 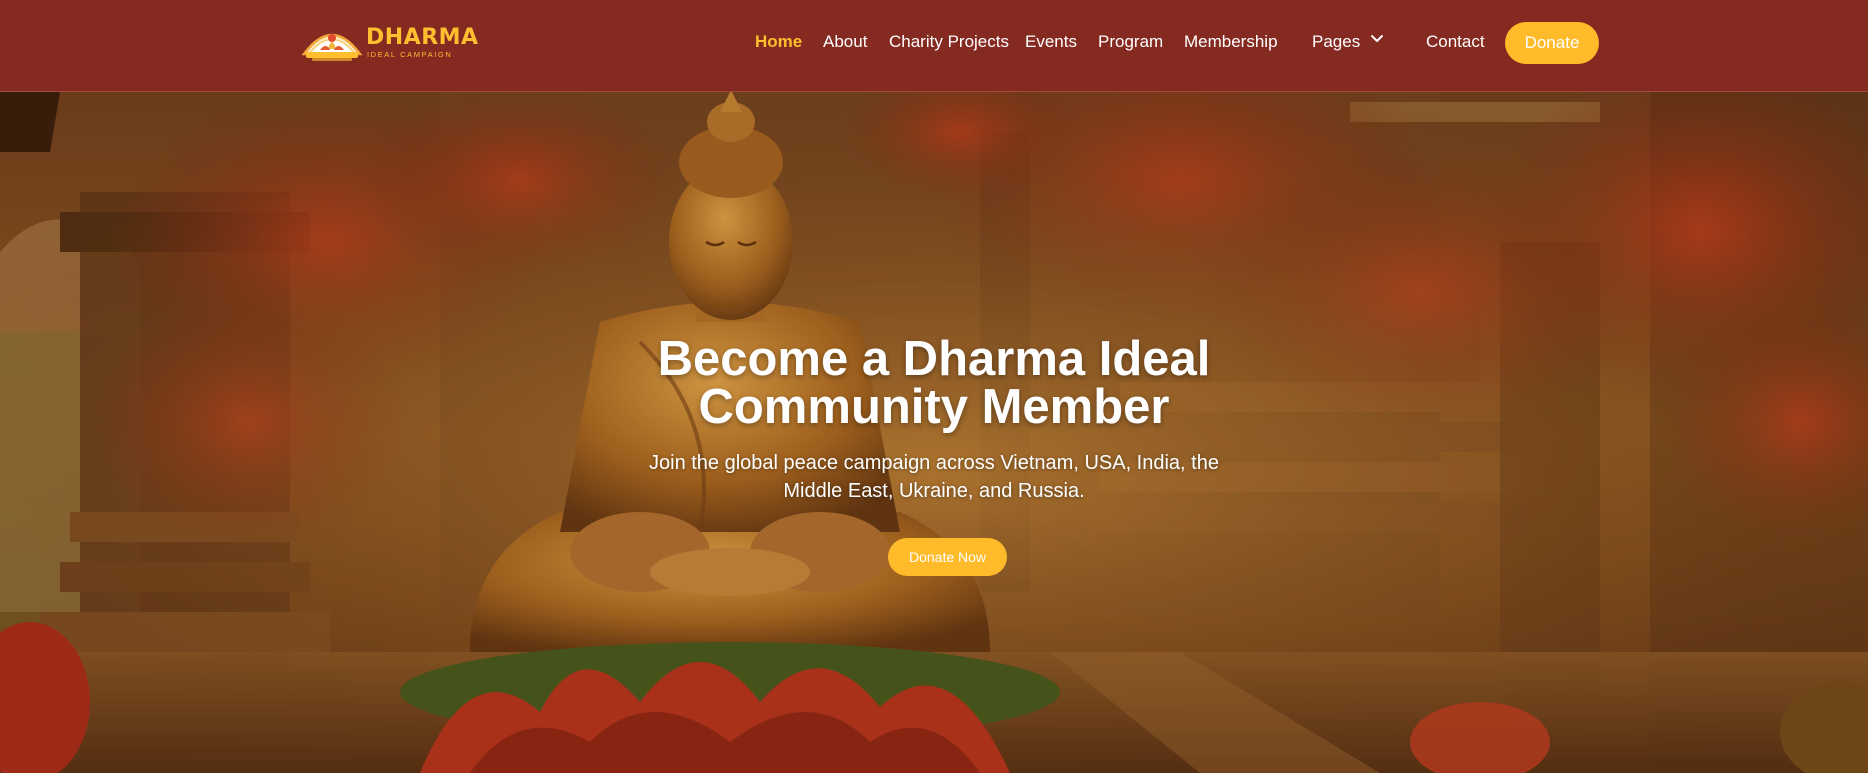 What do you see at coordinates (934, 359) in the screenshot?
I see `hero-title-line-1: Become a Dharma Ideal` at bounding box center [934, 359].